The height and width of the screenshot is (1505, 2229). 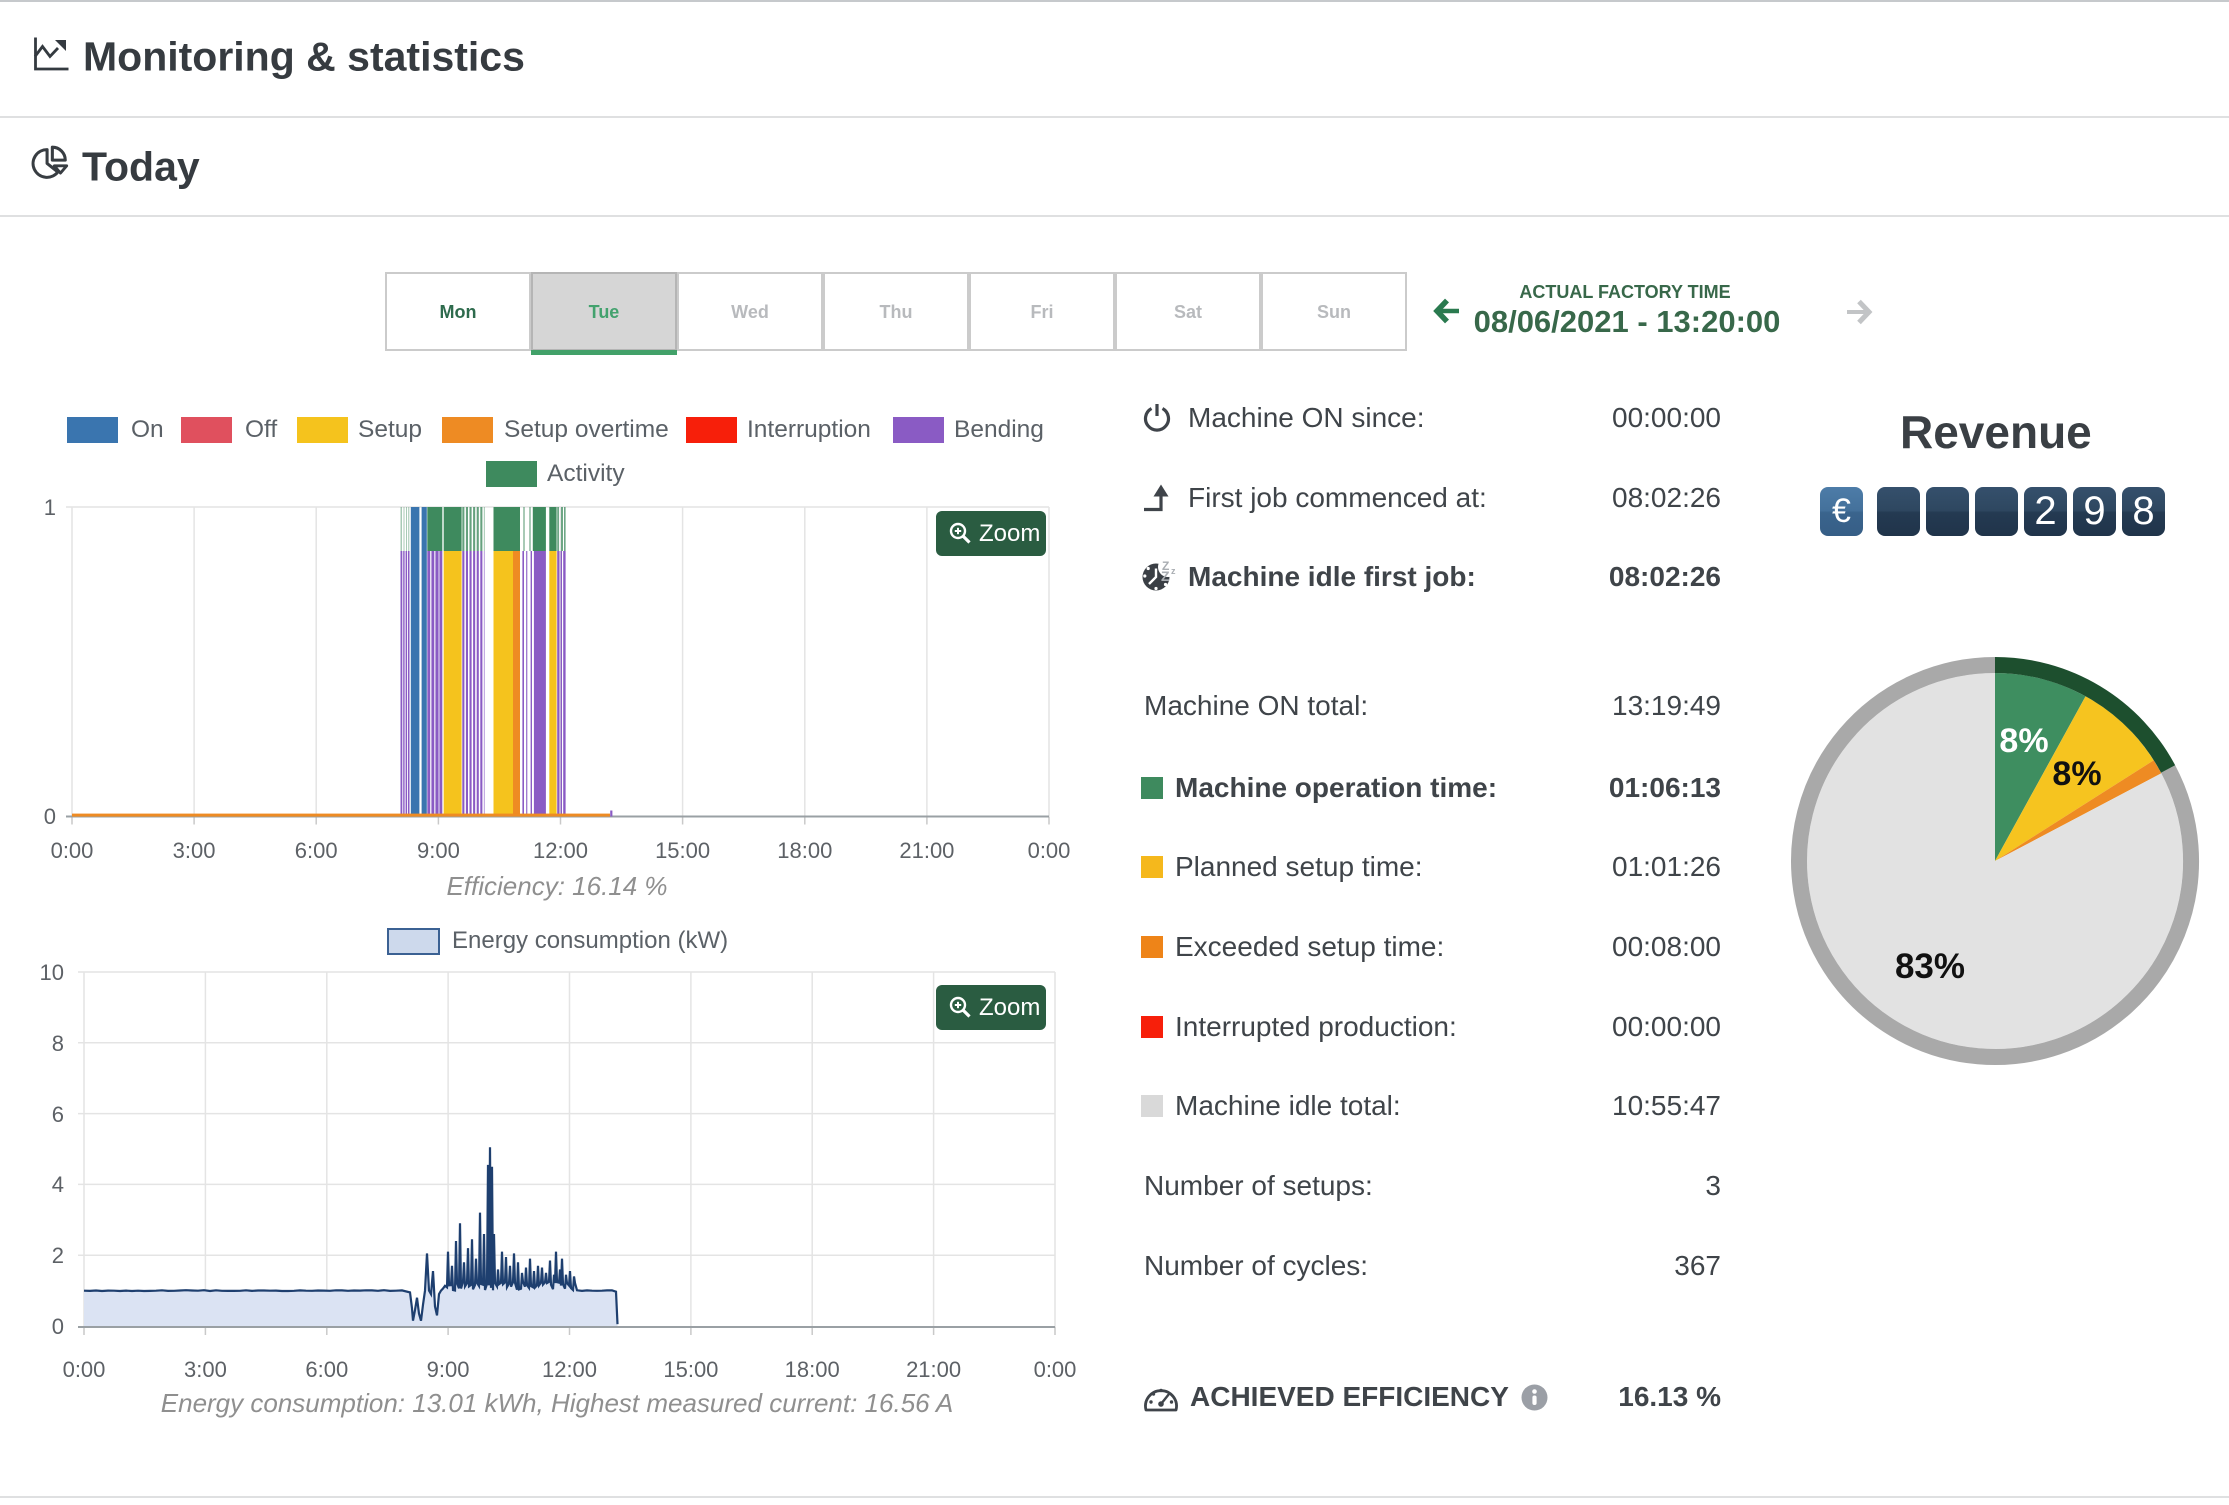 I want to click on svg-text: 21:00, so click(x=933, y=1369).